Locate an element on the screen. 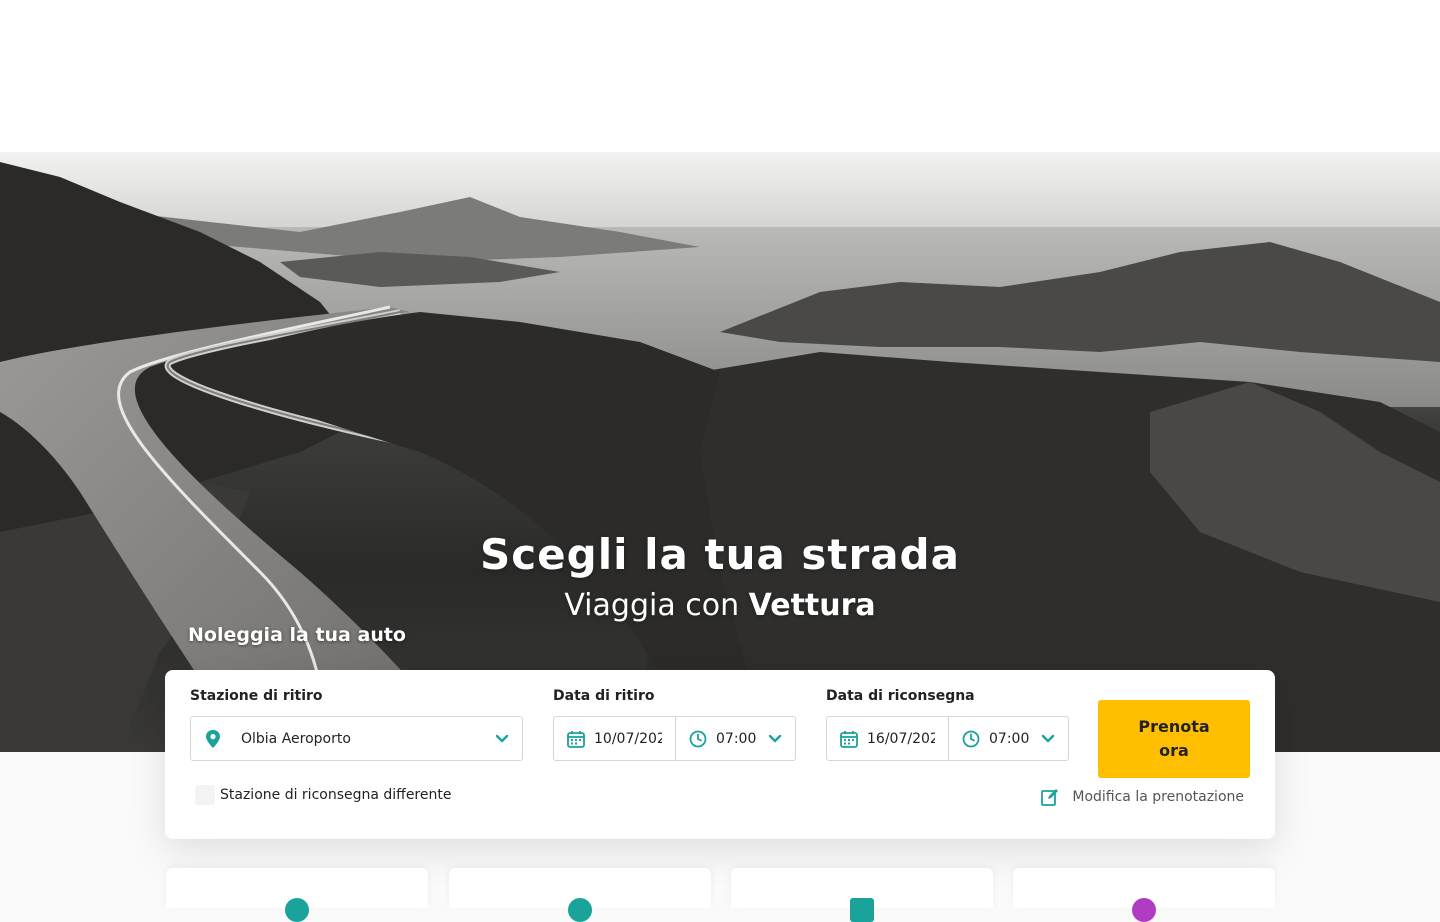 The image size is (1440, 922). different-return-station-label: Stazione di riconsegna differente is located at coordinates (335, 795).